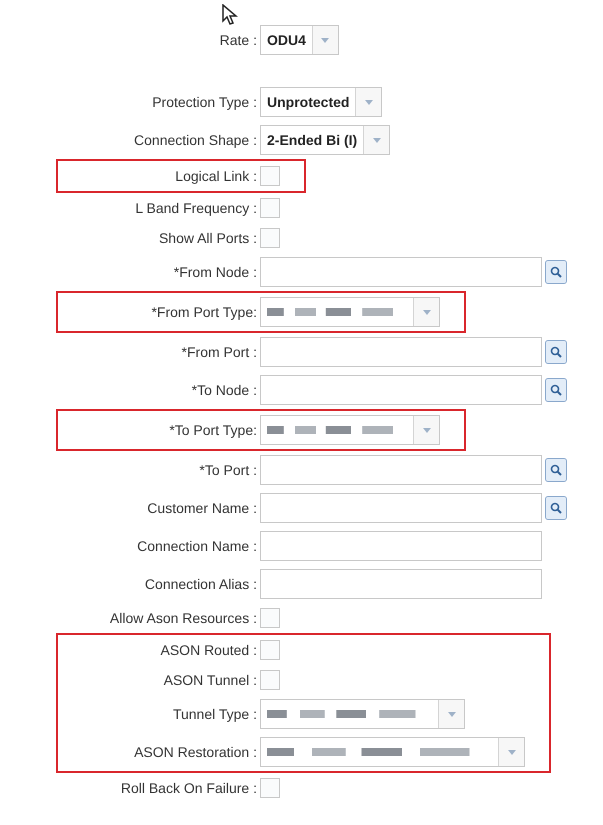 The image size is (603, 825). I want to click on field-label: *From Port Type:, so click(204, 312).